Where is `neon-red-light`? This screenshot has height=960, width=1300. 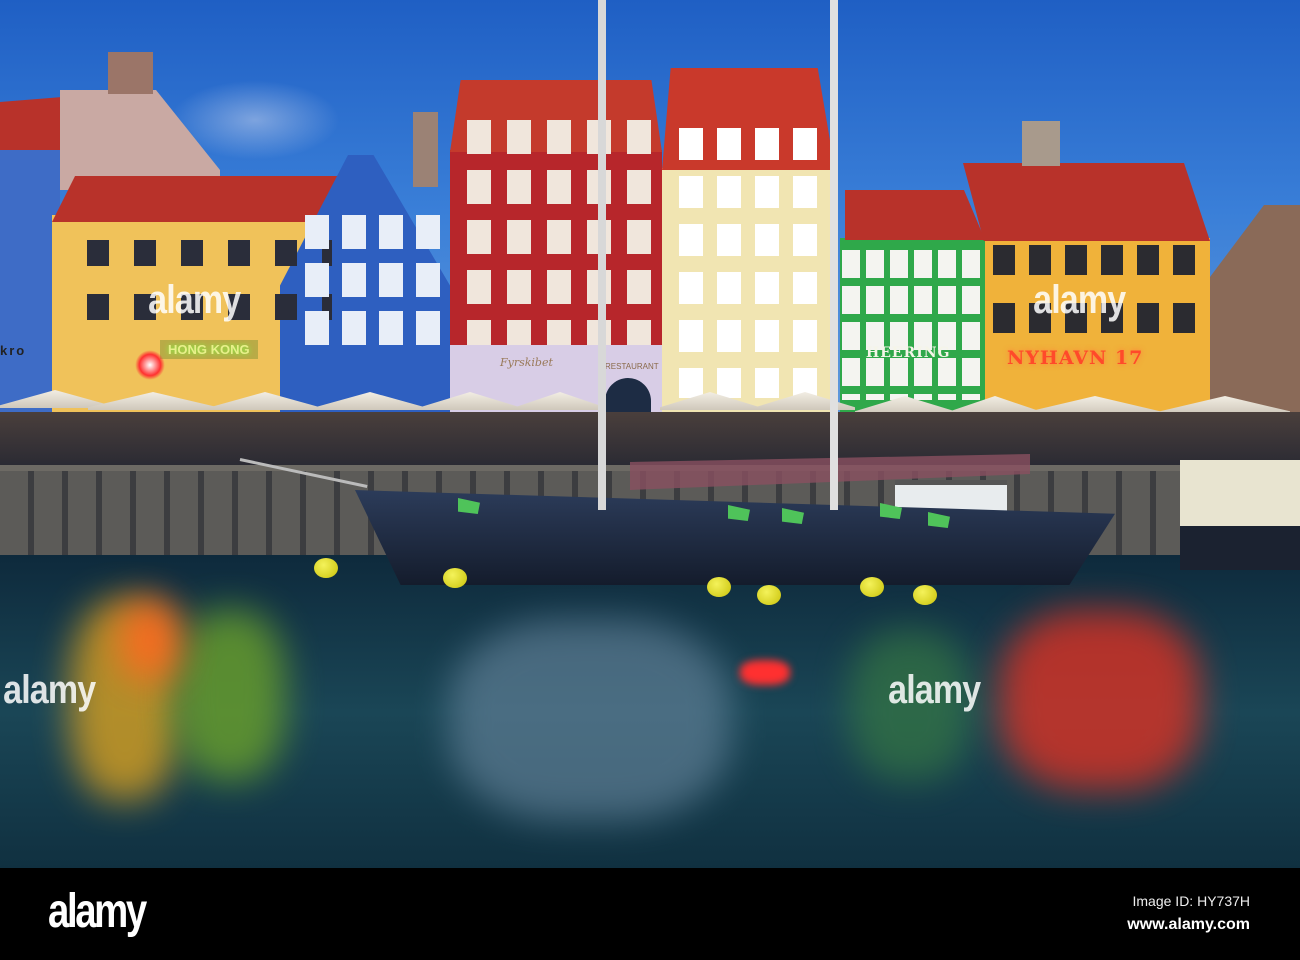
neon-red-light is located at coordinates (150, 365).